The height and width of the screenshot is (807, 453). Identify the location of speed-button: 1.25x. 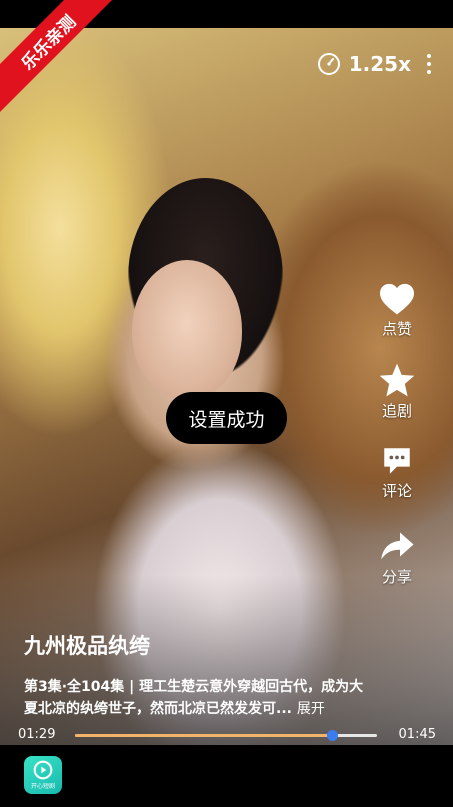
(364, 64).